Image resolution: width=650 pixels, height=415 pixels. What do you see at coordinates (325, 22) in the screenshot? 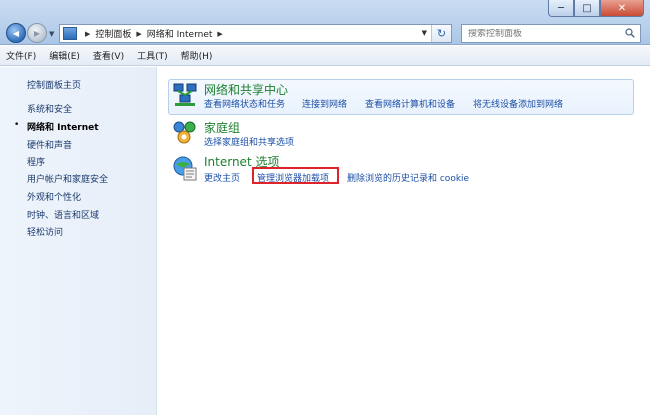
I see `title-bar: ─ □ ✕ ◀ ▶ ▼ ▶ 控制面板 ▶ 网络和 Internet ▶ ▼ ↻` at bounding box center [325, 22].